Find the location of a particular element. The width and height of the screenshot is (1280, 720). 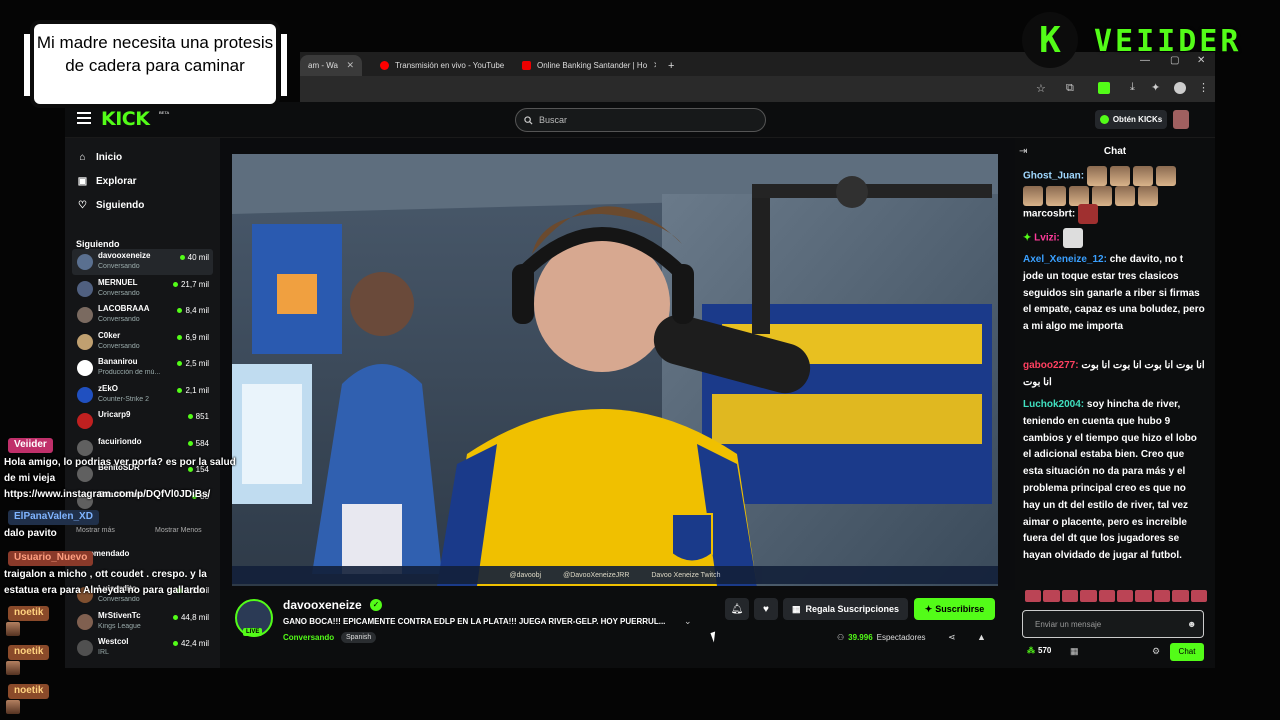

twitch-handle: Davoo Xeneize Twitch is located at coordinates (686, 575).